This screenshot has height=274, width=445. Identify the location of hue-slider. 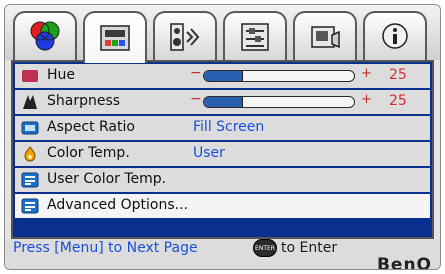
(279, 76).